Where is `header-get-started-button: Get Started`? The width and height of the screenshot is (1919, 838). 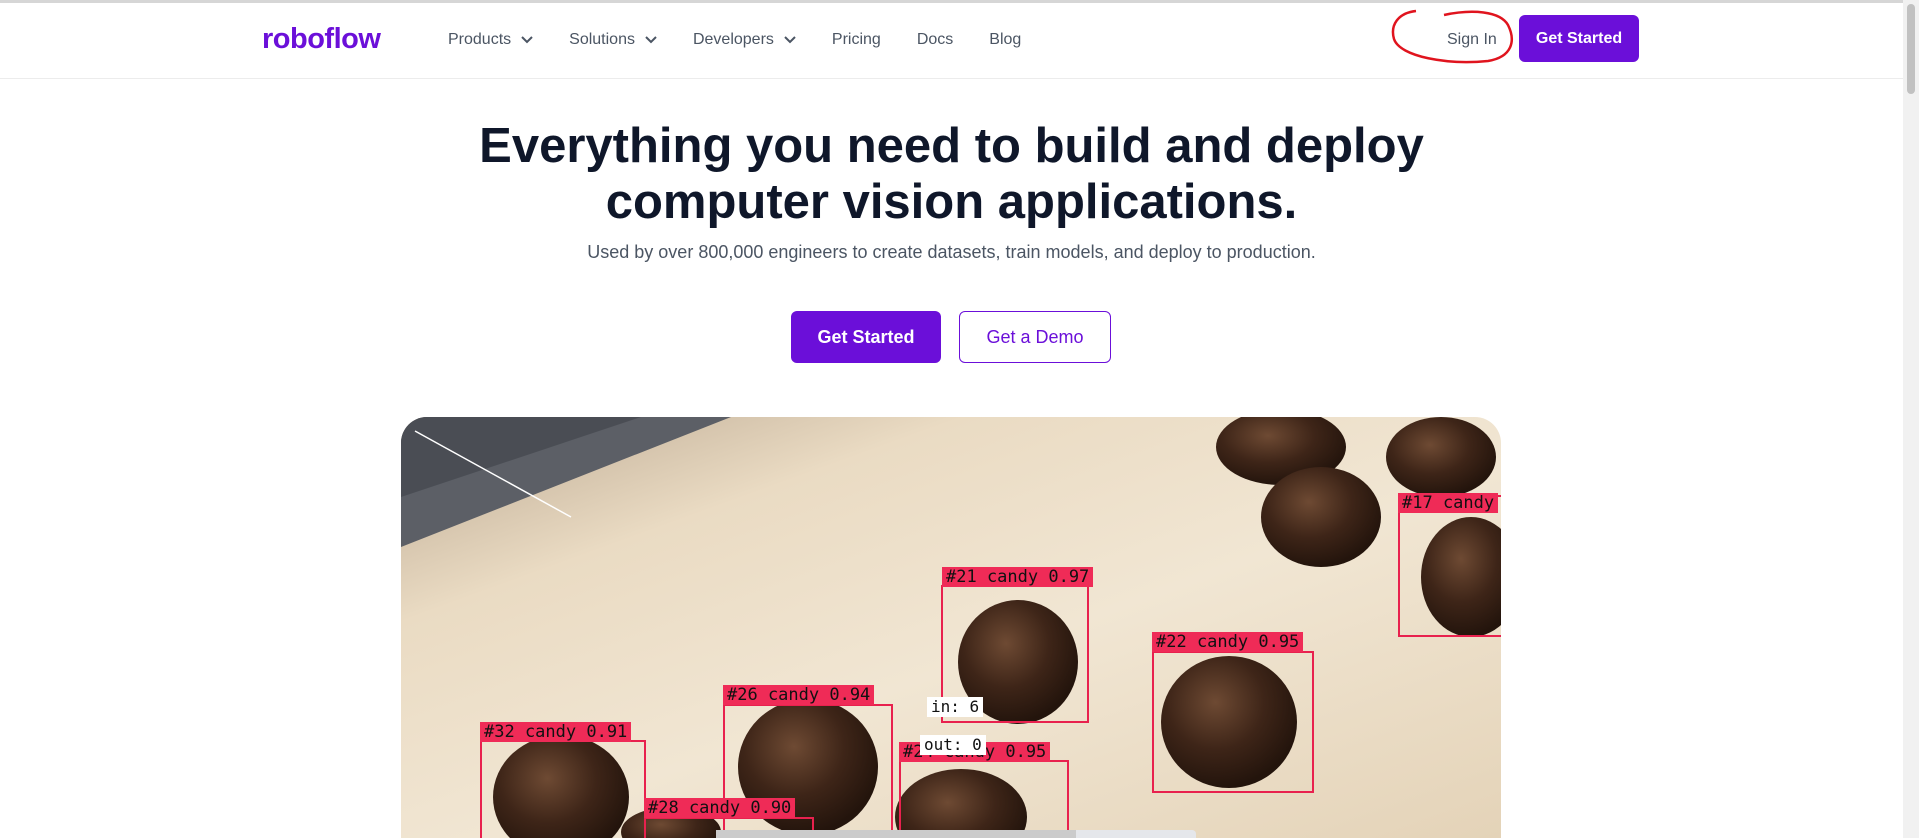
header-get-started-button: Get Started is located at coordinates (1579, 38).